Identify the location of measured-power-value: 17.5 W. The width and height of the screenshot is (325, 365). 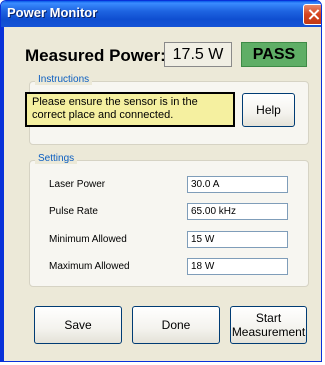
(198, 54).